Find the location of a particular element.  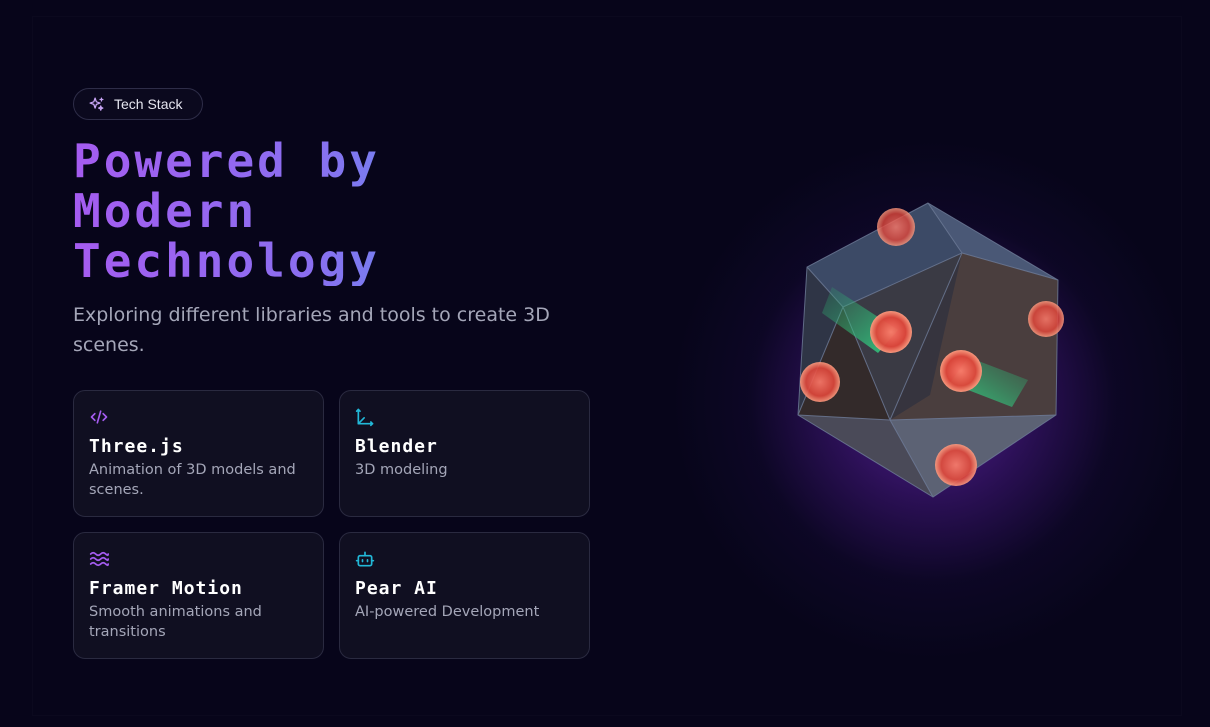

code-icon is located at coordinates (99, 417).